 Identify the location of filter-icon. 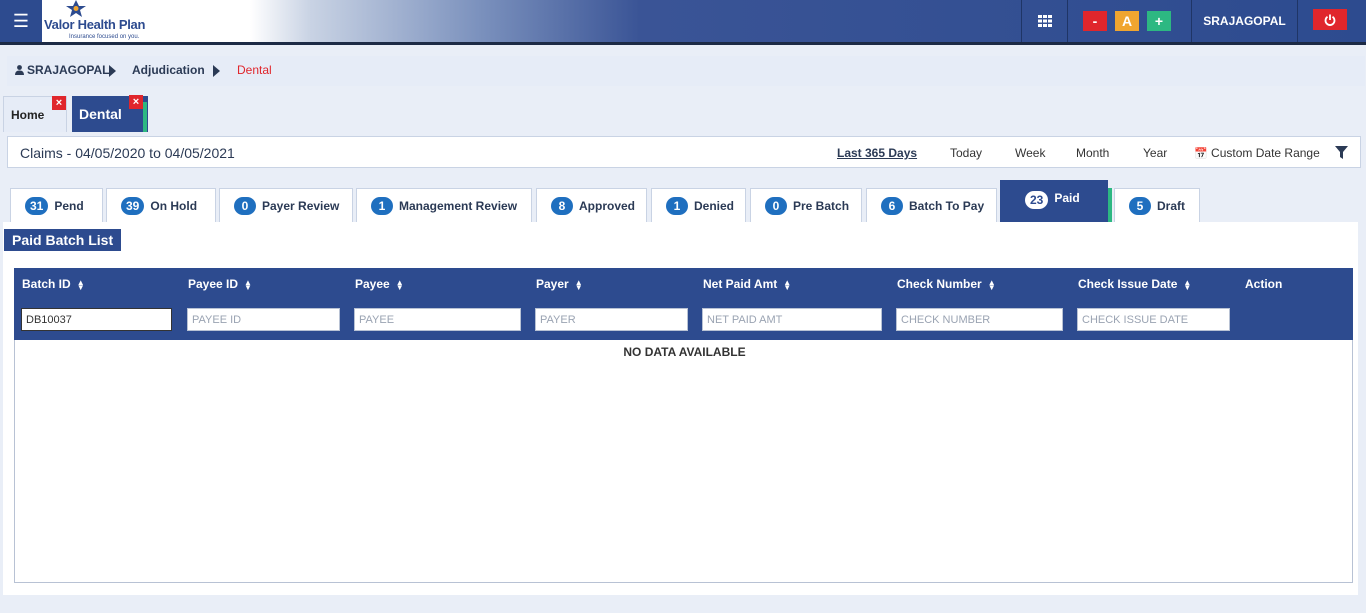
(1341, 152).